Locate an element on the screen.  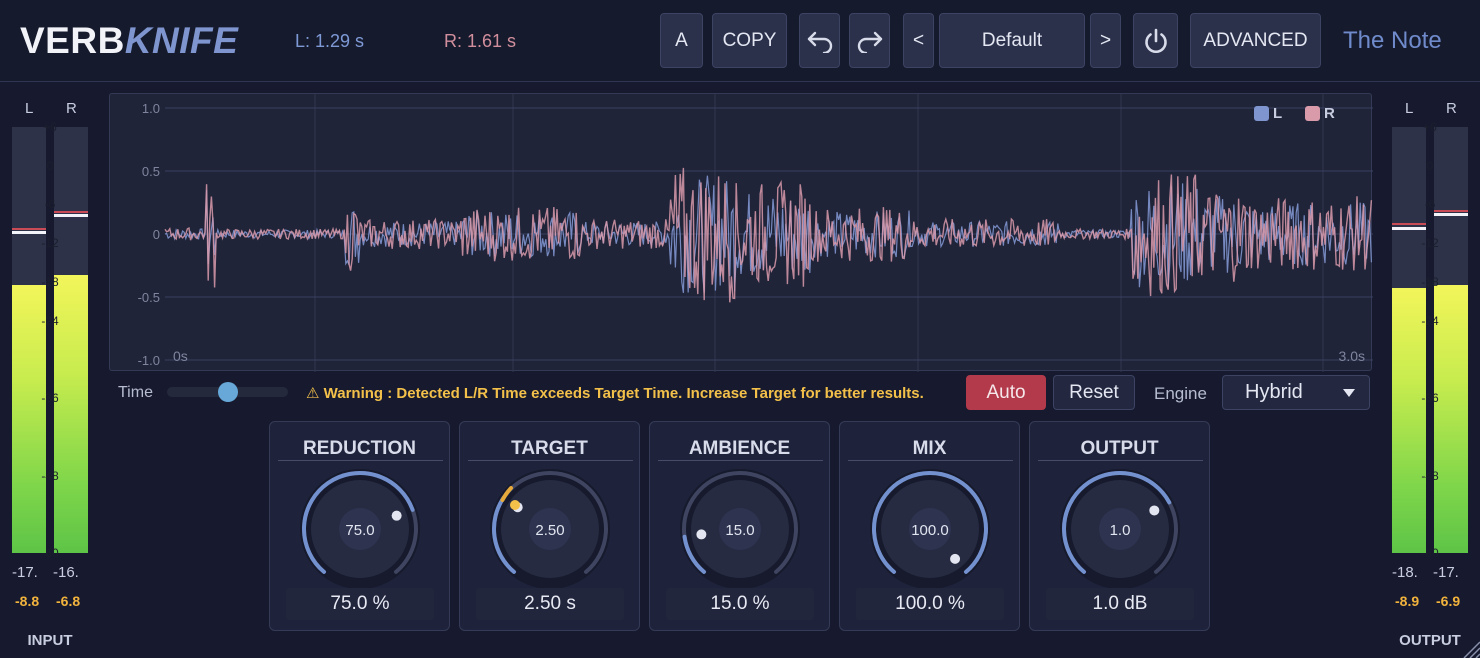
redo-icon is located at coordinates (869, 42).